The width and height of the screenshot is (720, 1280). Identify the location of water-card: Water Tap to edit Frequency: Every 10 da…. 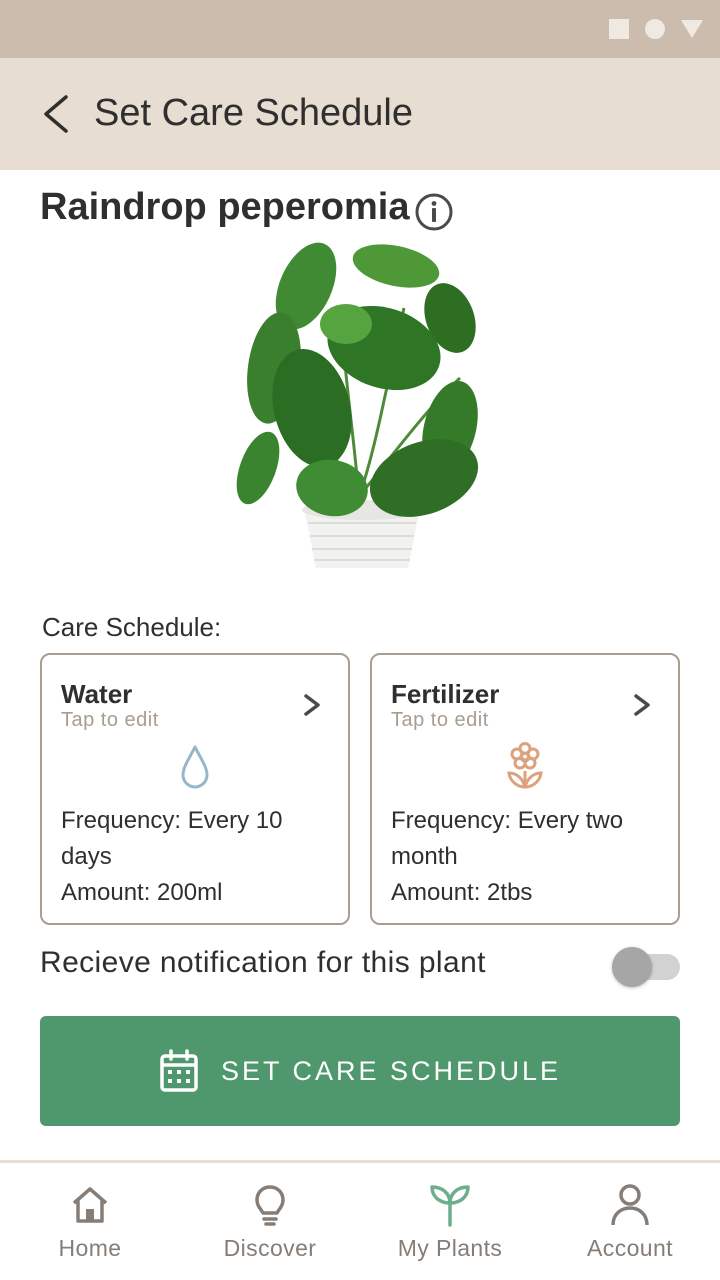
(195, 789).